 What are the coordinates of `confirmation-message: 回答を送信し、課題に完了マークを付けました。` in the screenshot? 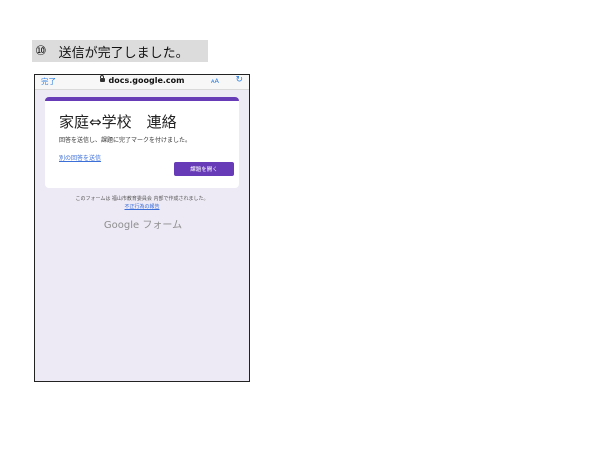 It's located at (125, 140).